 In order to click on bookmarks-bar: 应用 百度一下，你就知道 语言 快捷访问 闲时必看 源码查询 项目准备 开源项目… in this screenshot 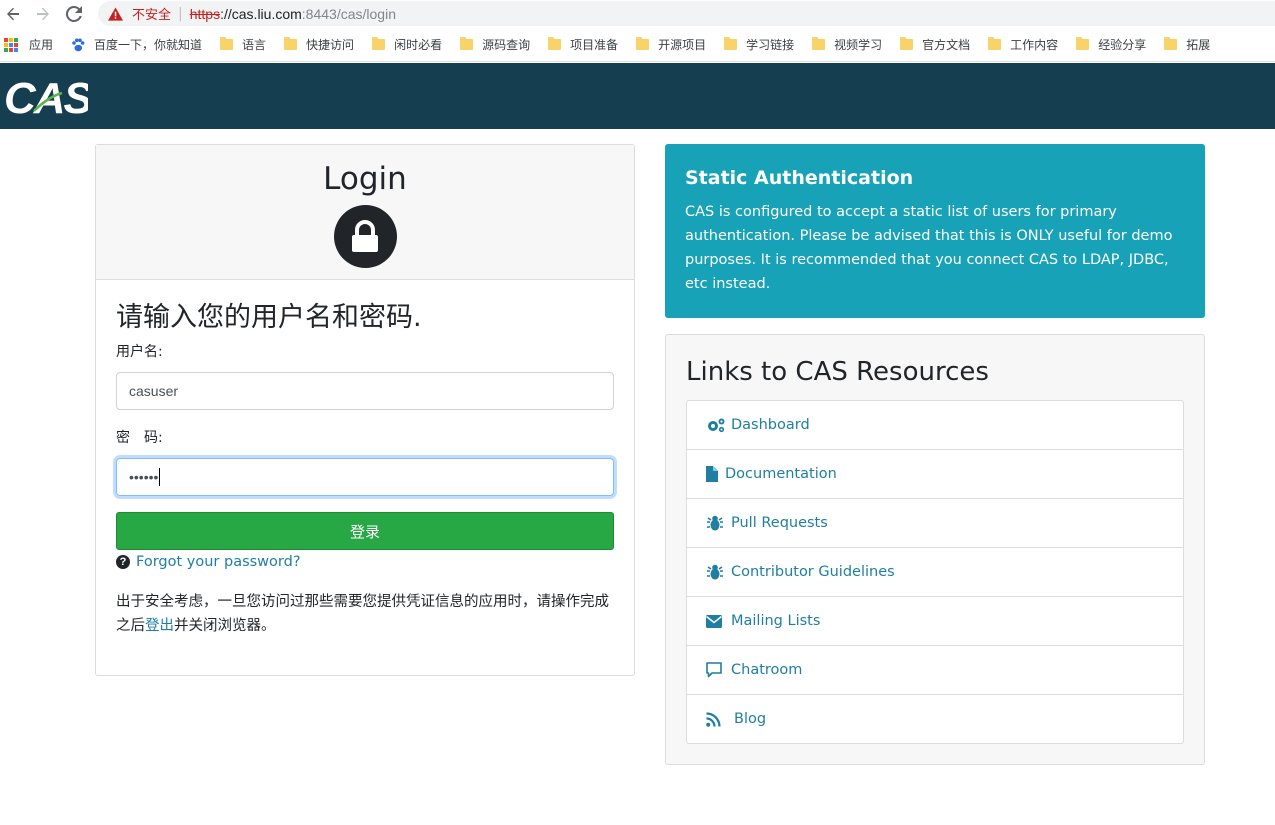, I will do `click(637, 45)`.